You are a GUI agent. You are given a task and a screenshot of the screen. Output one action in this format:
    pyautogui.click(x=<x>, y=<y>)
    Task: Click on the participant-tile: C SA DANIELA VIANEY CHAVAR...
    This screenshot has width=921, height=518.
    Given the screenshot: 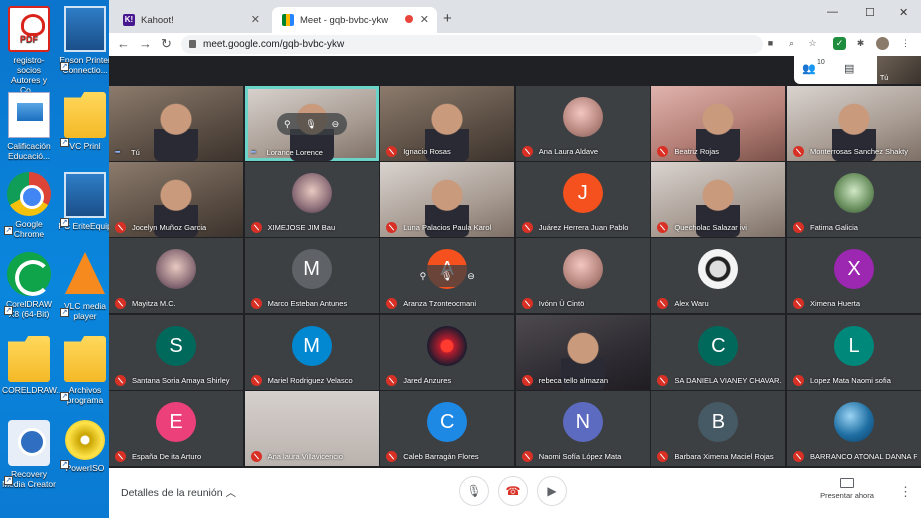 What is the action you would take?
    pyautogui.click(x=718, y=352)
    